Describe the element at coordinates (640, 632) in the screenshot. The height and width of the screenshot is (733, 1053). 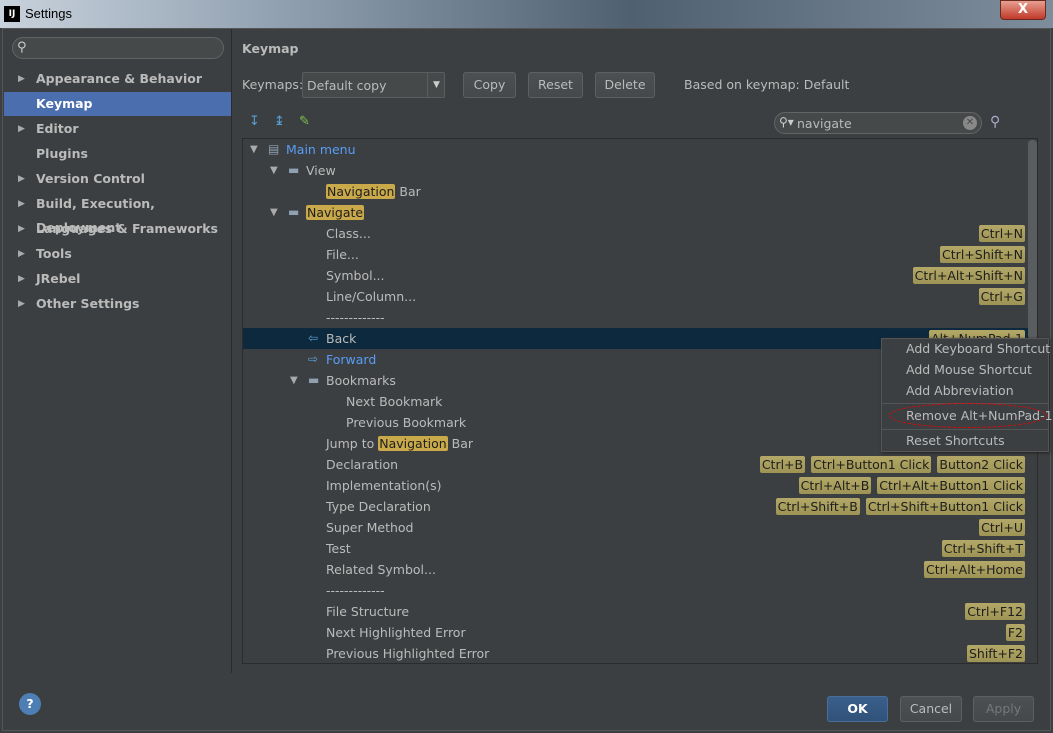
I see `tree-row: Next Highlighted Error F2` at that location.